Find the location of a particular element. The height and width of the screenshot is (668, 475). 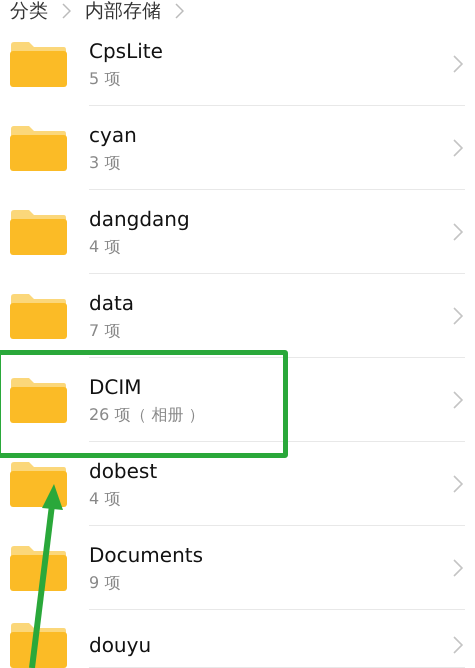

breadcrumb-item: 内部存储 is located at coordinates (123, 11).